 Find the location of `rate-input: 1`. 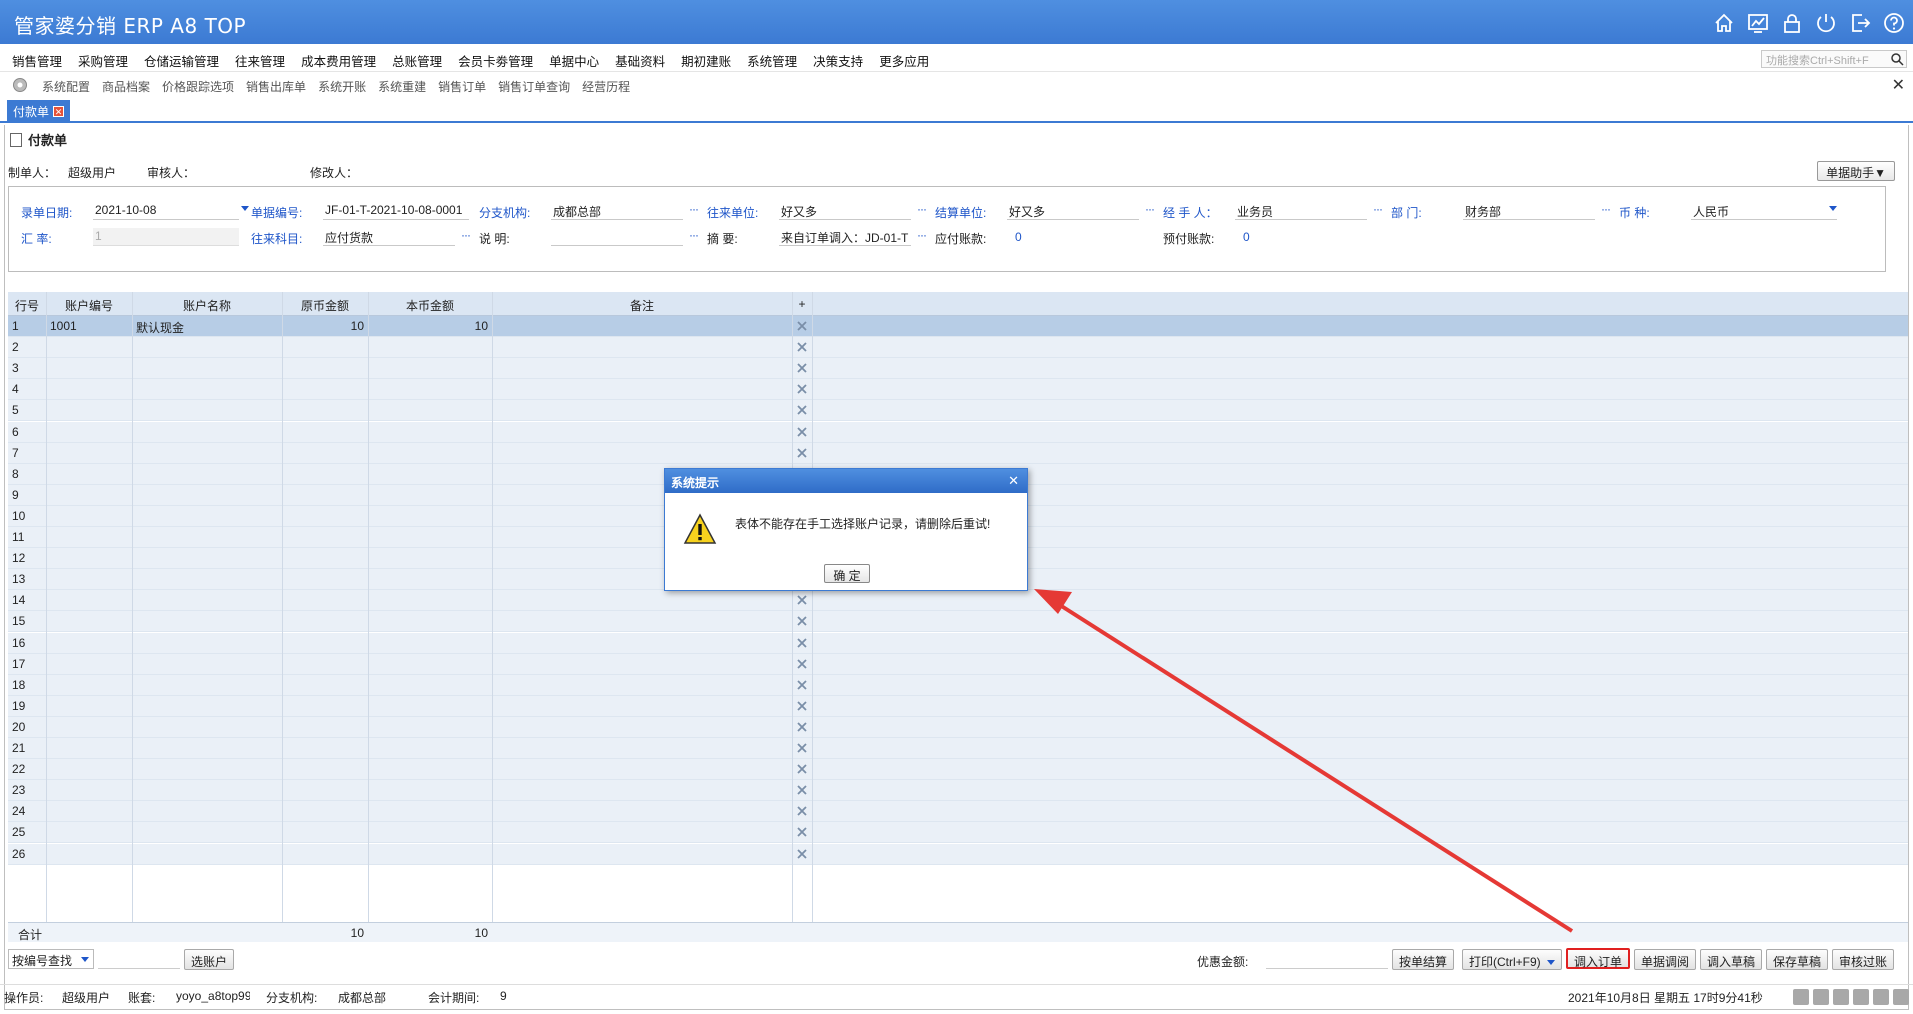

rate-input: 1 is located at coordinates (166, 237).